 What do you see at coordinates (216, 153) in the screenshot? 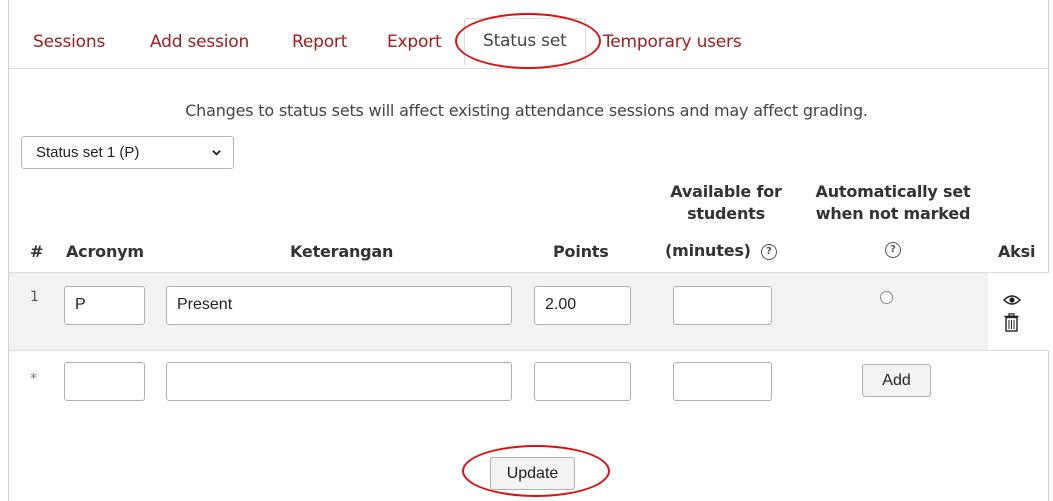
I see `chevron-down-icon` at bounding box center [216, 153].